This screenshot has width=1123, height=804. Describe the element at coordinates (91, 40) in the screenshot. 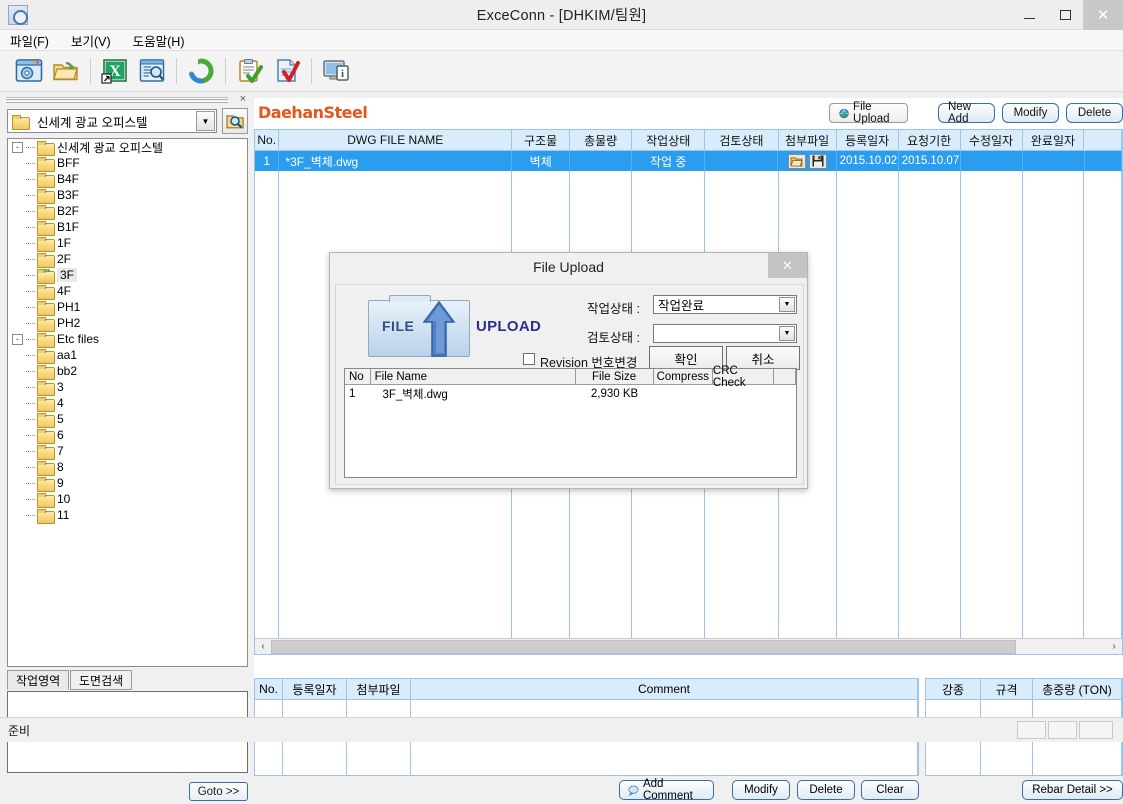

I see `menu-item-view: 보기(V)` at that location.